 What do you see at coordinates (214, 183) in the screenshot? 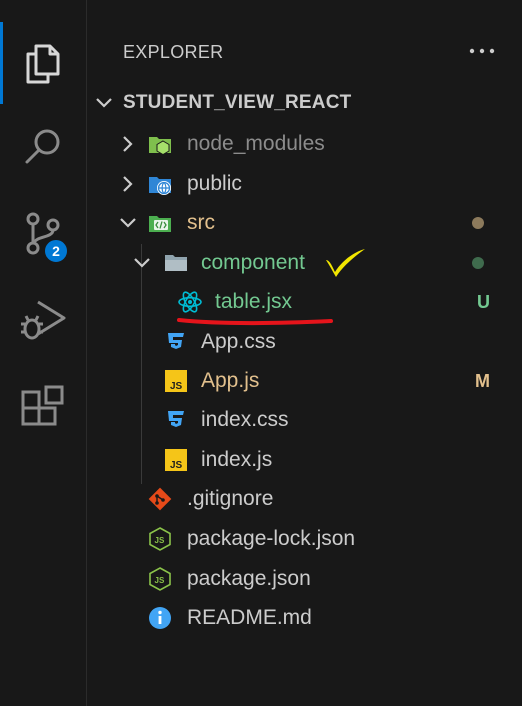
I see `tree-item-label: public` at bounding box center [214, 183].